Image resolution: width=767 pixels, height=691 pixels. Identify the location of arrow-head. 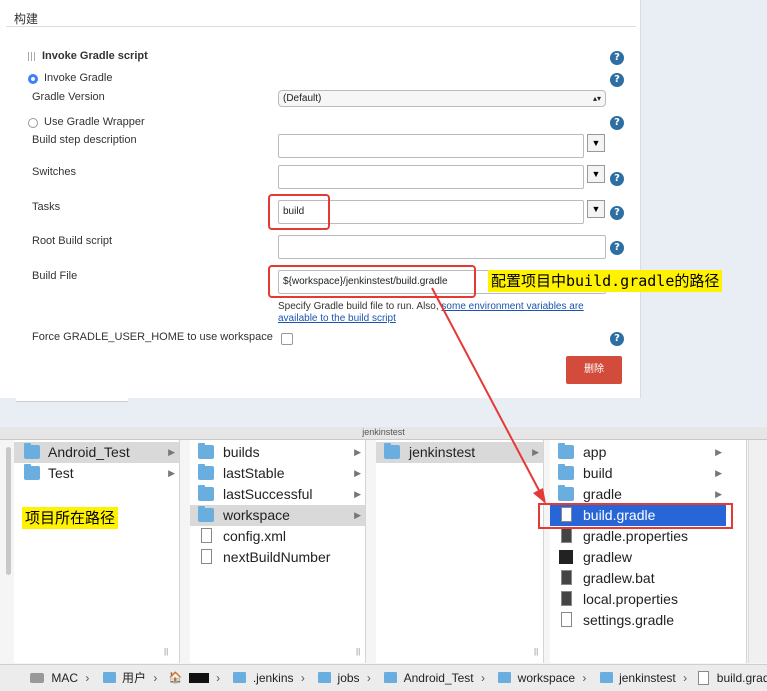
(539, 496).